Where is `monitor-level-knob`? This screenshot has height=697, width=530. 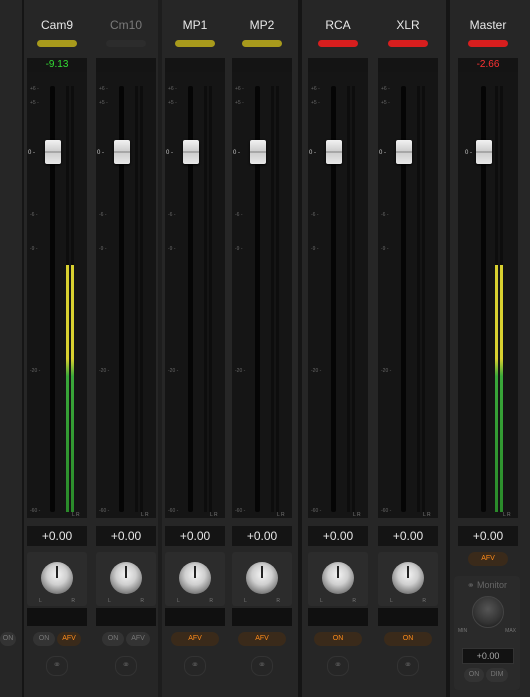
monitor-level-knob is located at coordinates (488, 612).